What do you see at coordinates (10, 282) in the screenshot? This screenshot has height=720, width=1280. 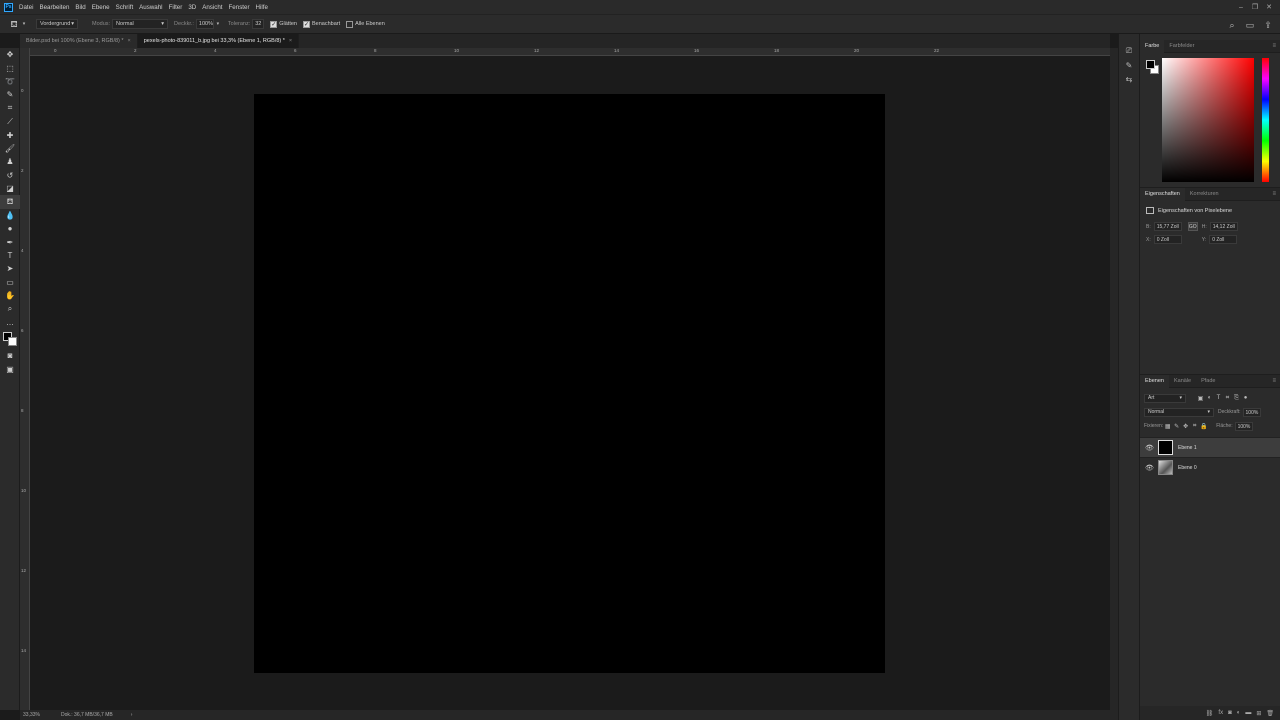 I see `rectangle-tool-icon: ▭` at bounding box center [10, 282].